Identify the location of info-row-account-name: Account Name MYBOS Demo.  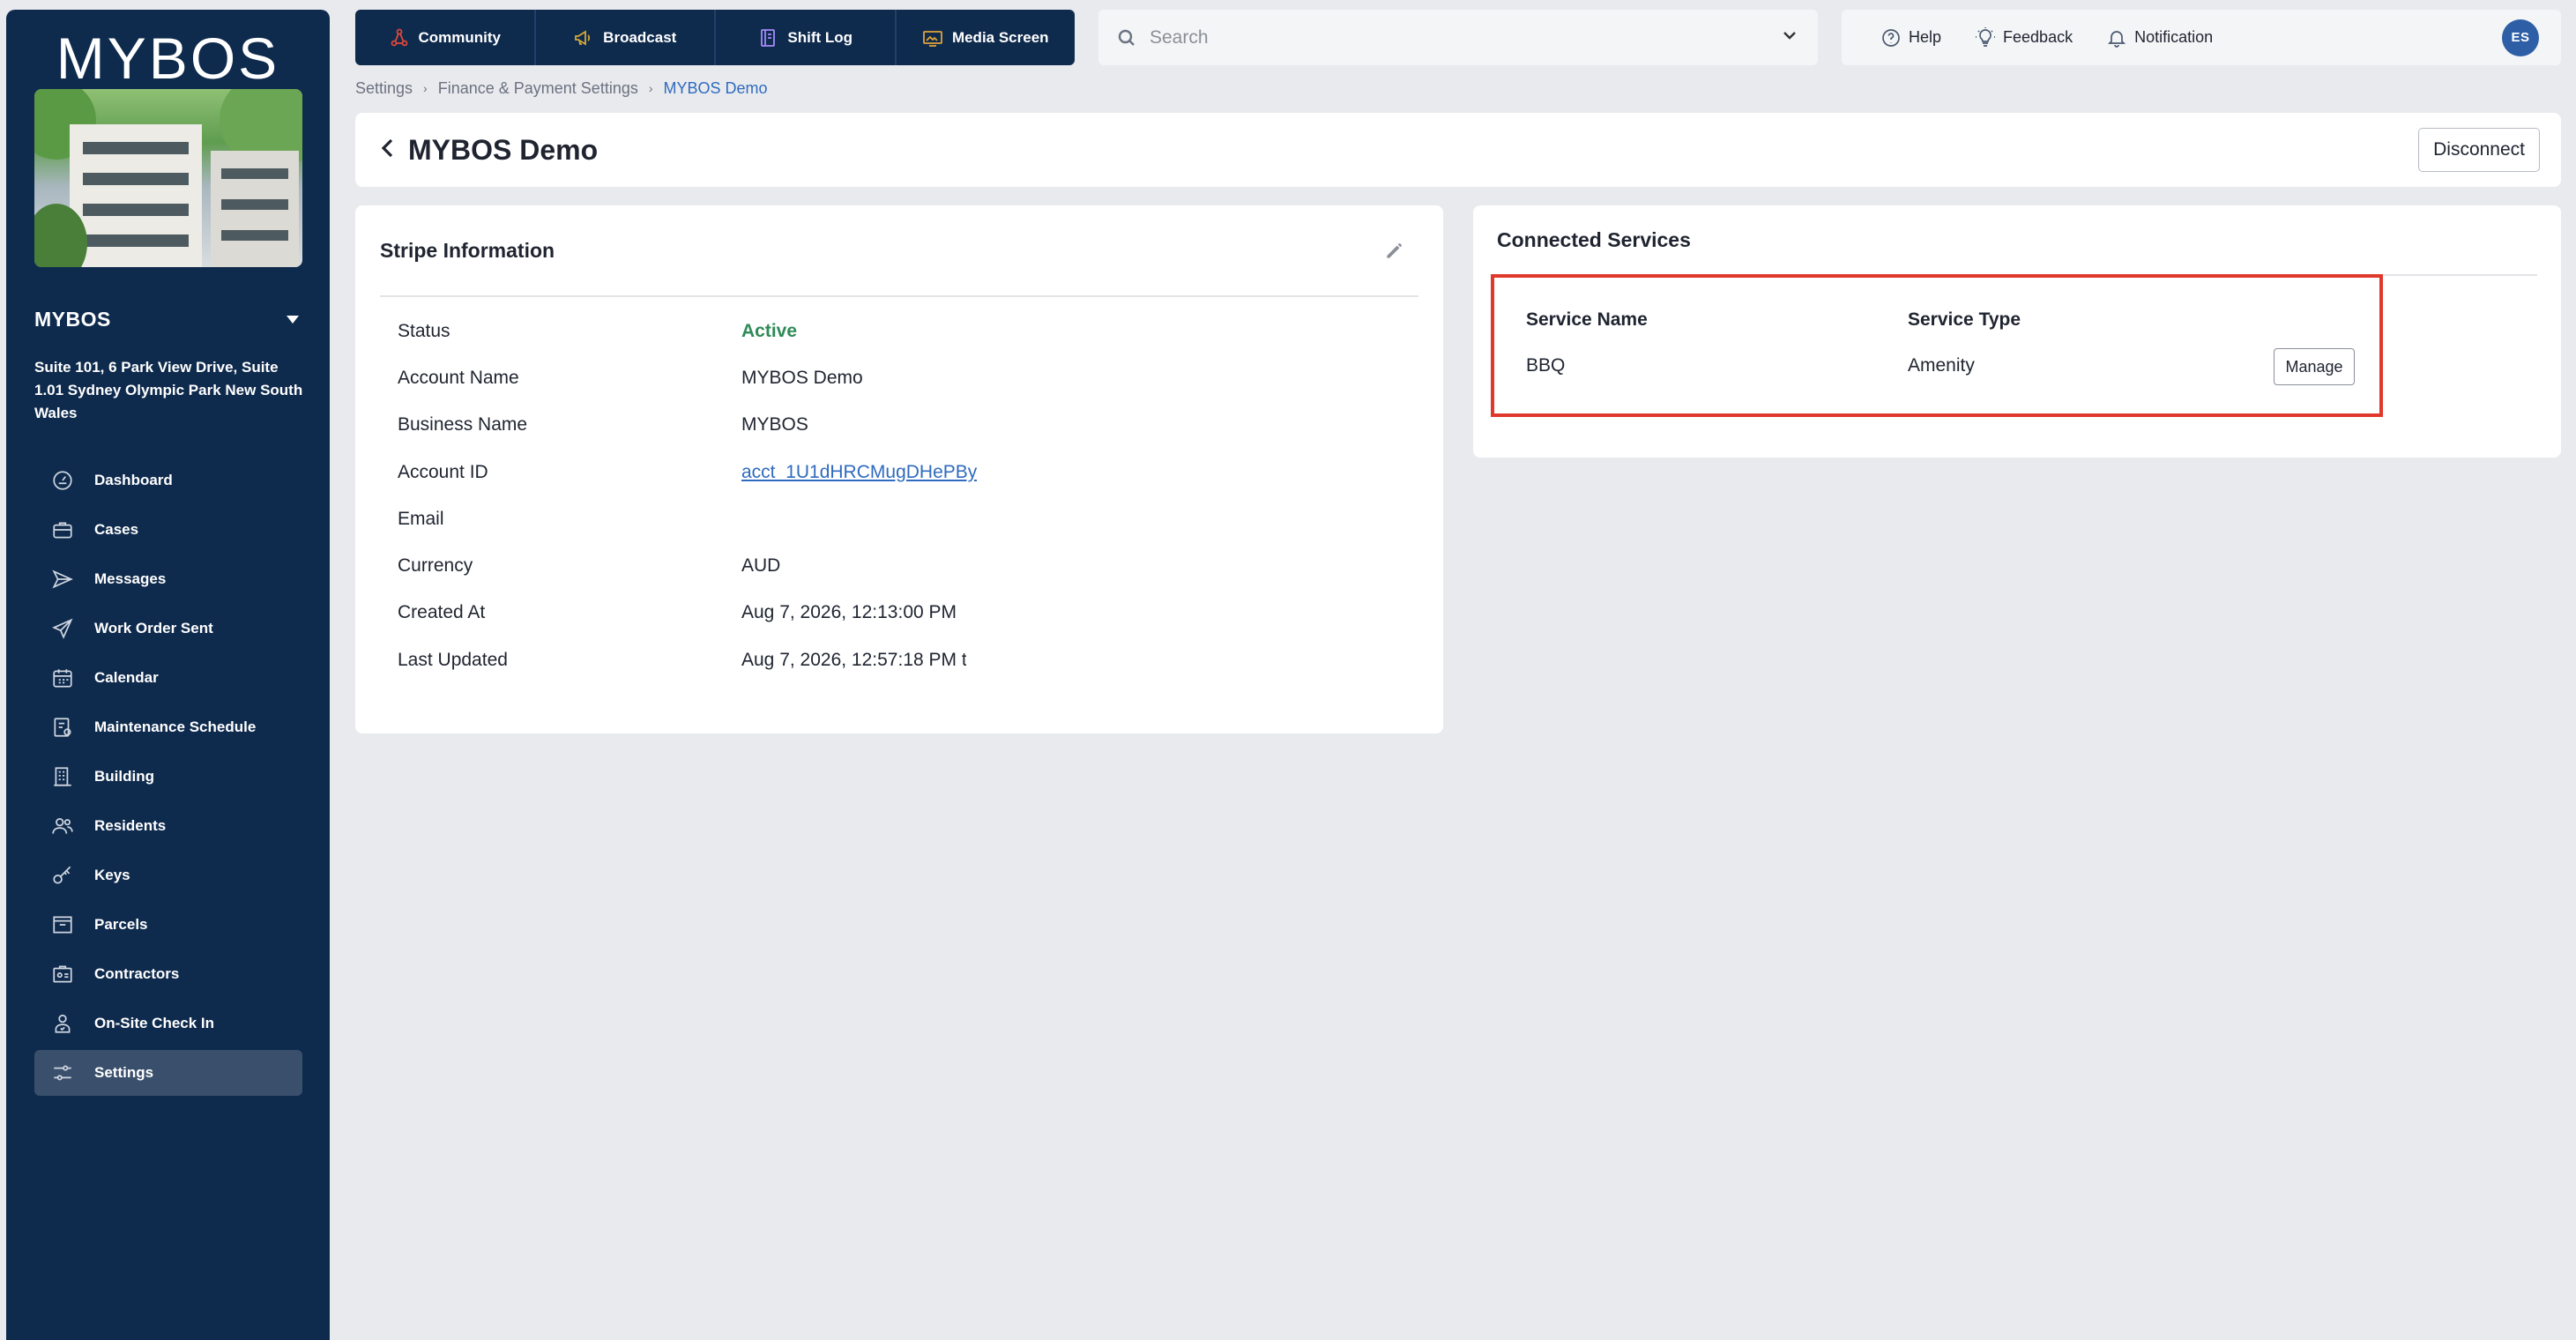
(905, 377).